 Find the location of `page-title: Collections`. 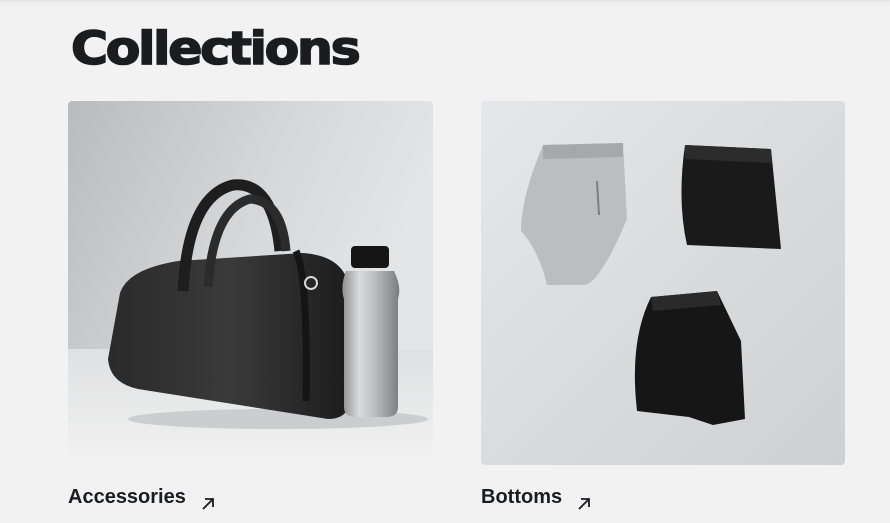

page-title: Collections is located at coordinates (215, 48).